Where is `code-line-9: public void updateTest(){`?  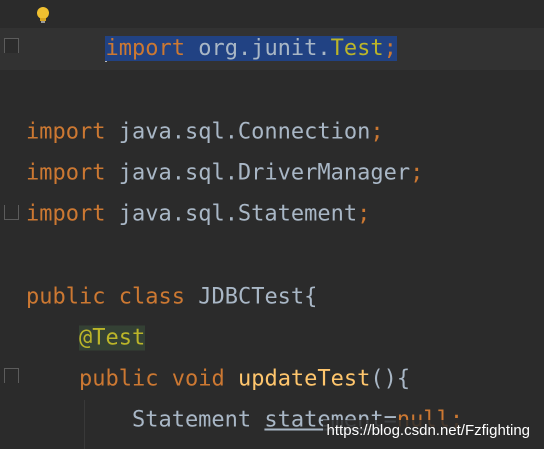
code-line-9: public void updateTest(){ is located at coordinates (272, 379).